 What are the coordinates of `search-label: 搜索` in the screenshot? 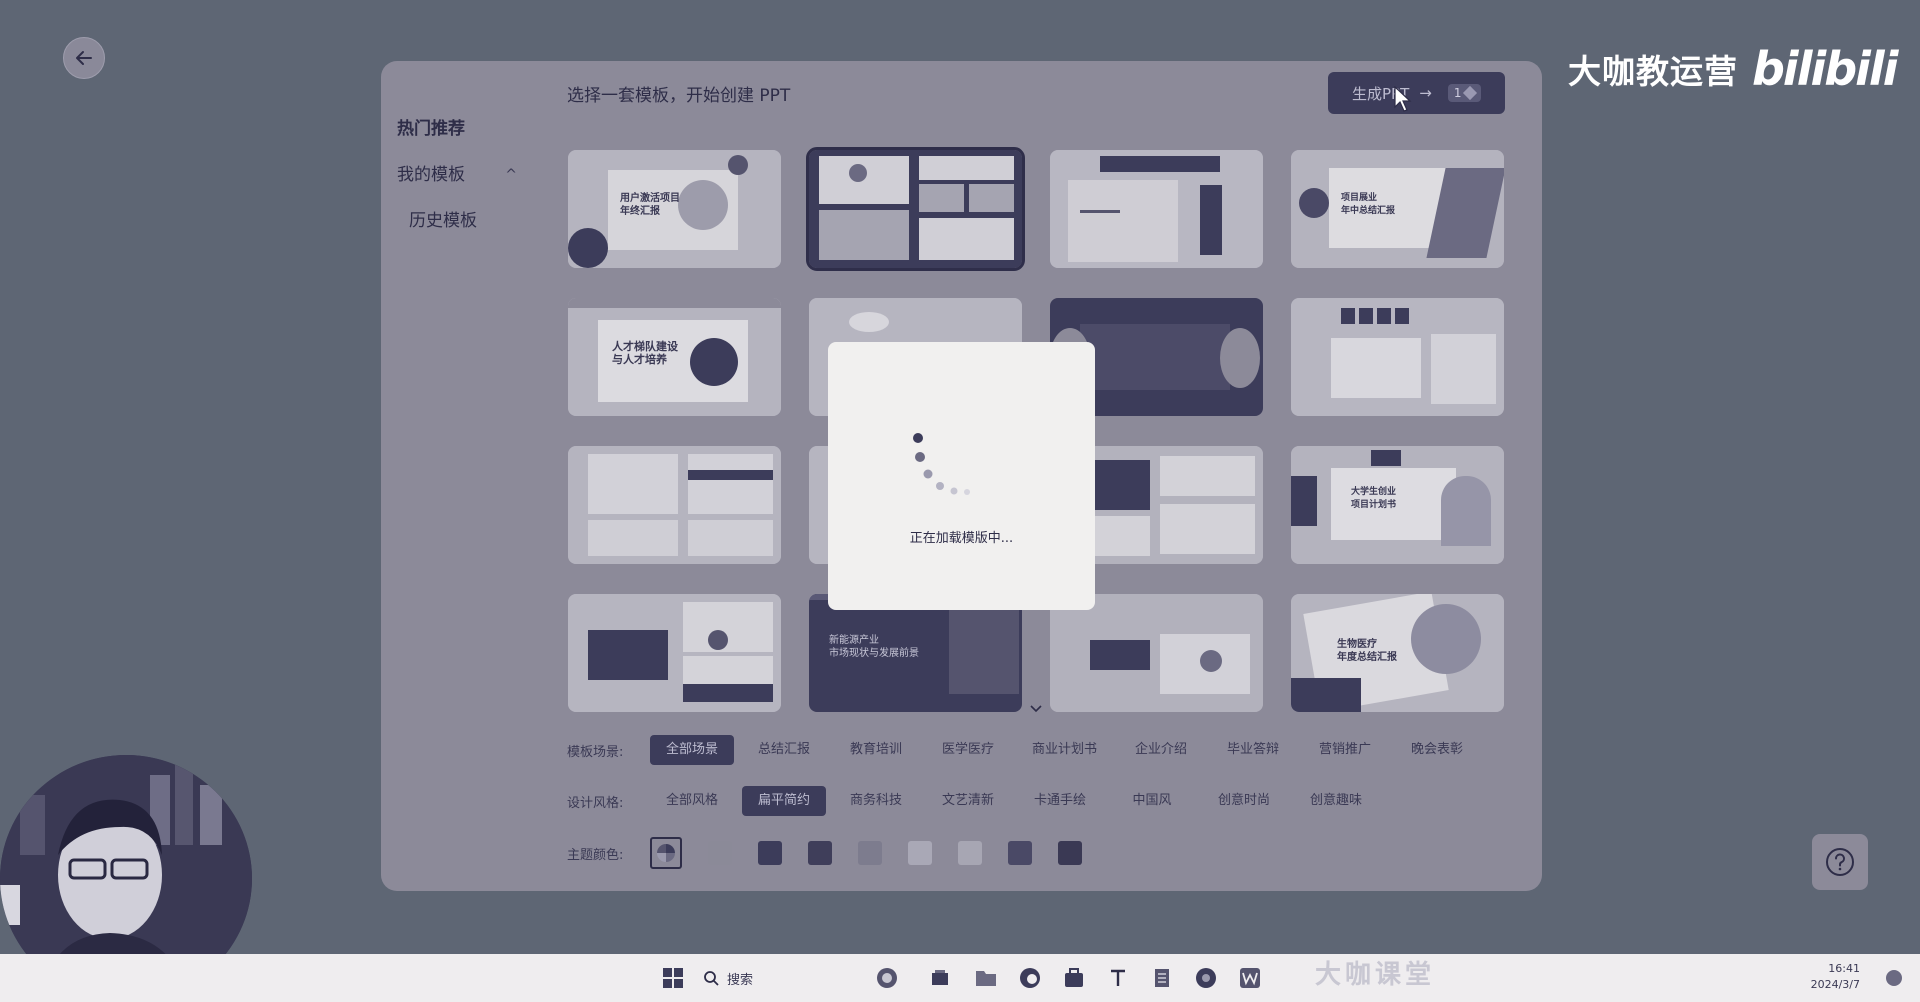 It's located at (740, 980).